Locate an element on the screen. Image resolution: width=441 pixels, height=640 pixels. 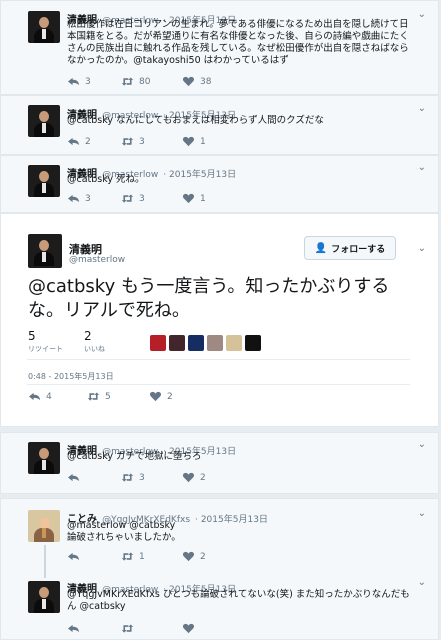
tweet-actions: 4 5 2 is located at coordinates (113, 397).